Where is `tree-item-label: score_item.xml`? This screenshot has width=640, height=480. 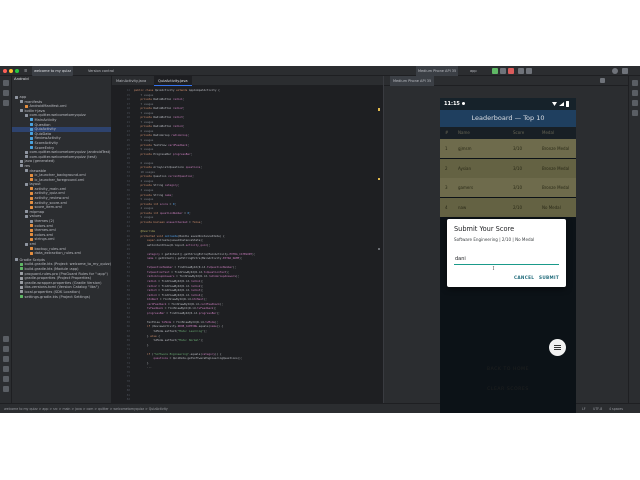
tree-item-label: score_item.xml is located at coordinates (48, 207).